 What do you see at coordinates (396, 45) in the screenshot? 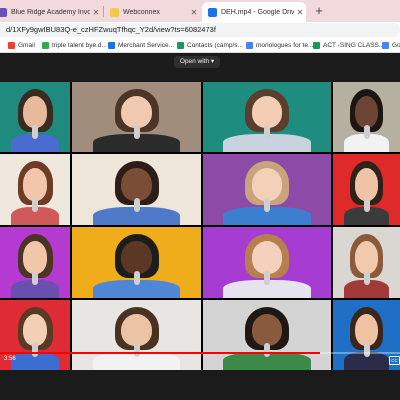
I see `bookmark-label: Go` at bounding box center [396, 45].